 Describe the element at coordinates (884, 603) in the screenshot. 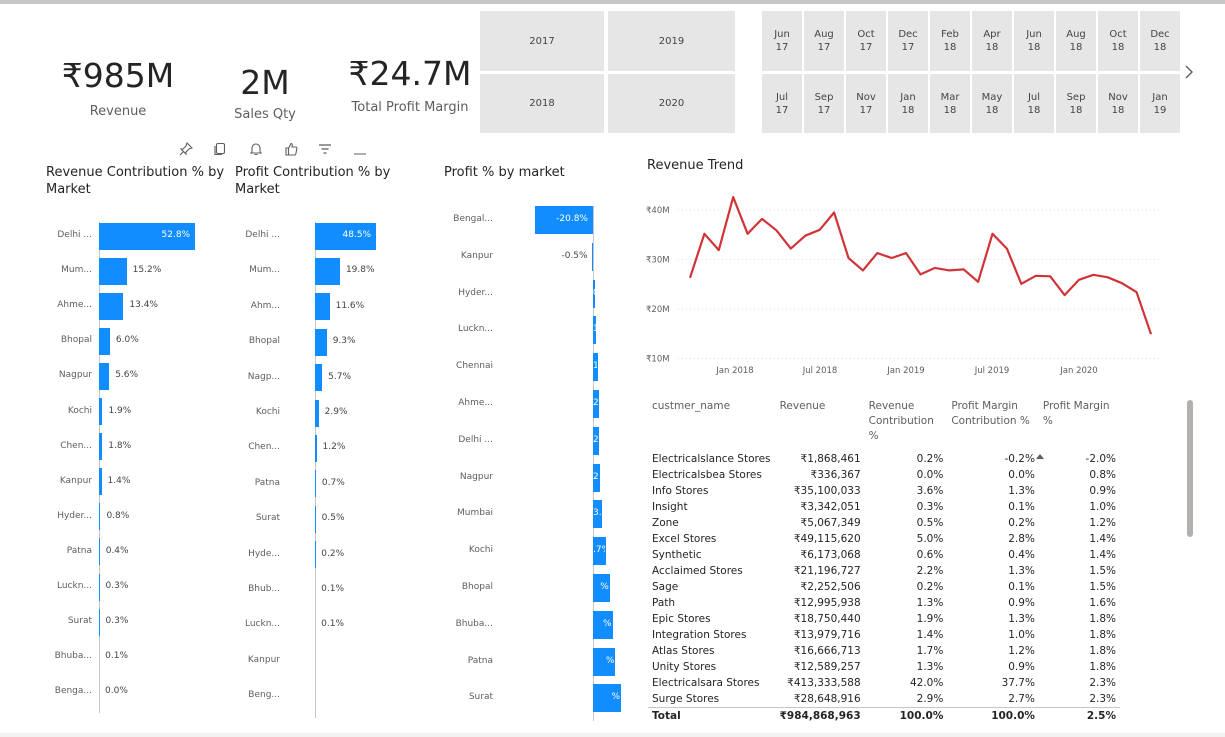

I see `table-row: Path ₹12,995,938 1.3% 0.9% 1.6%` at that location.